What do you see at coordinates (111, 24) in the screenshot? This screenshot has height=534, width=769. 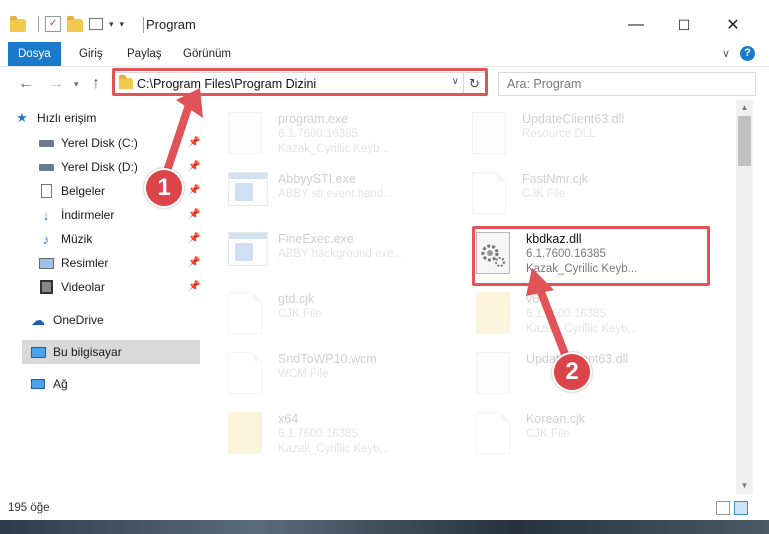 I see `chevron-down-icon: ▾` at bounding box center [111, 24].